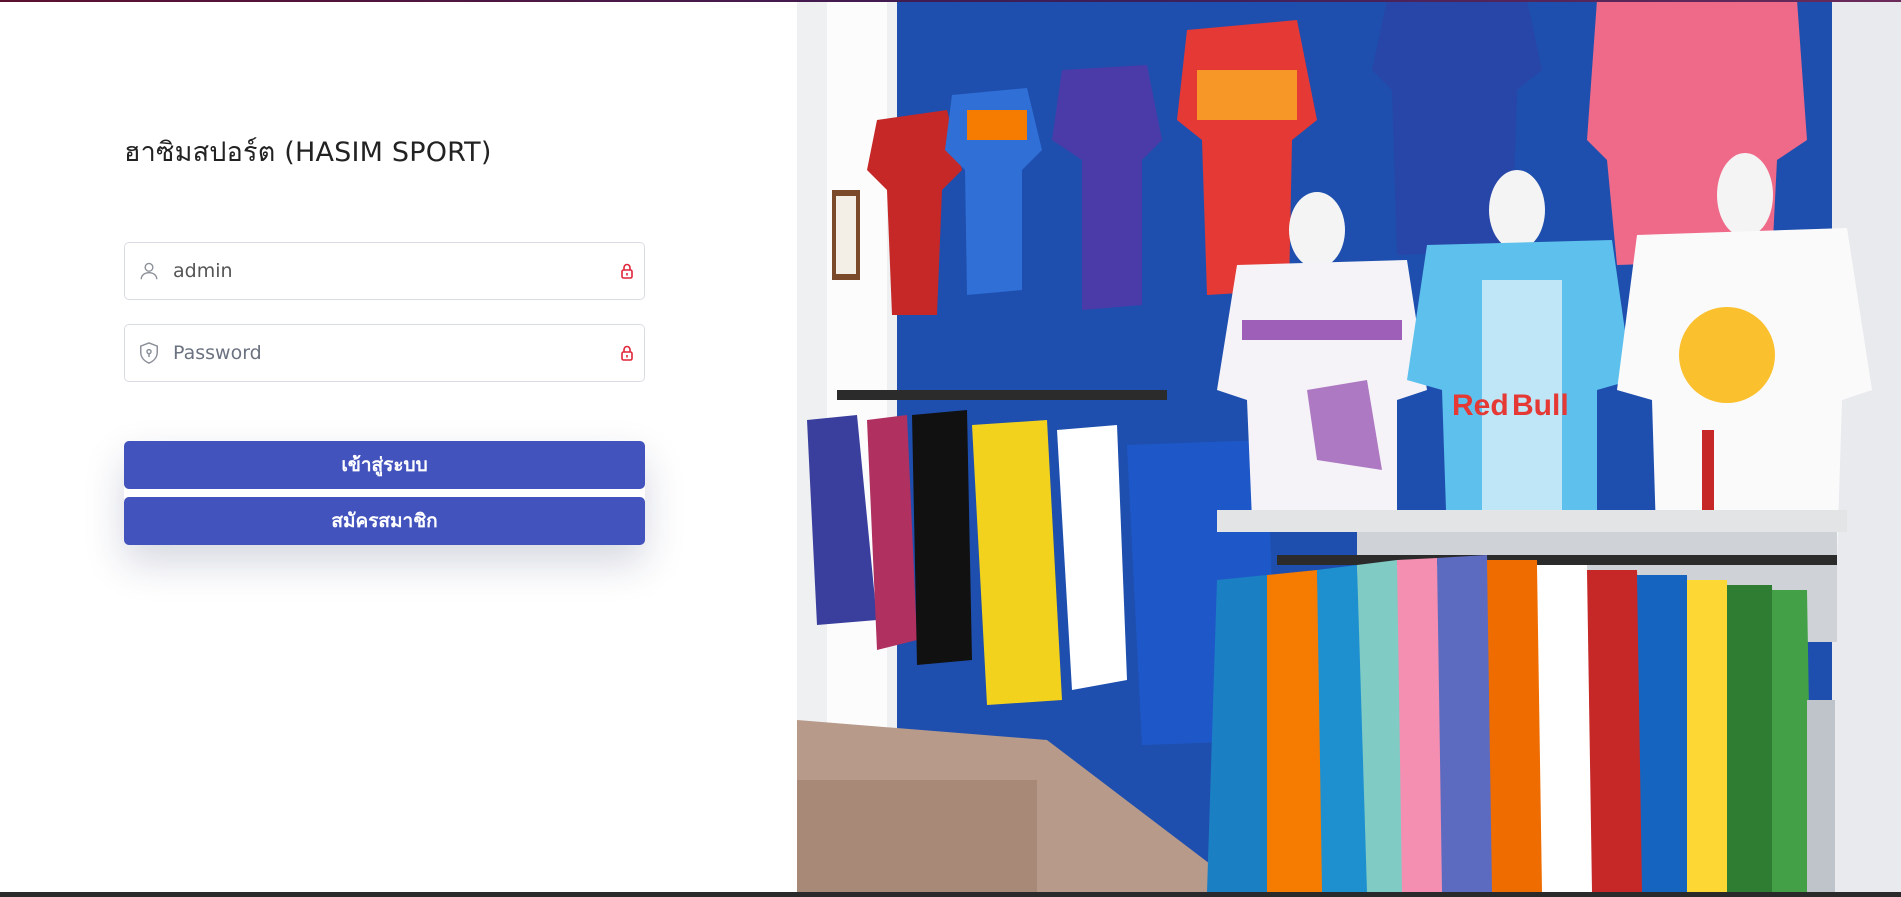  Describe the element at coordinates (149, 353) in the screenshot. I see `shield-icon` at that location.